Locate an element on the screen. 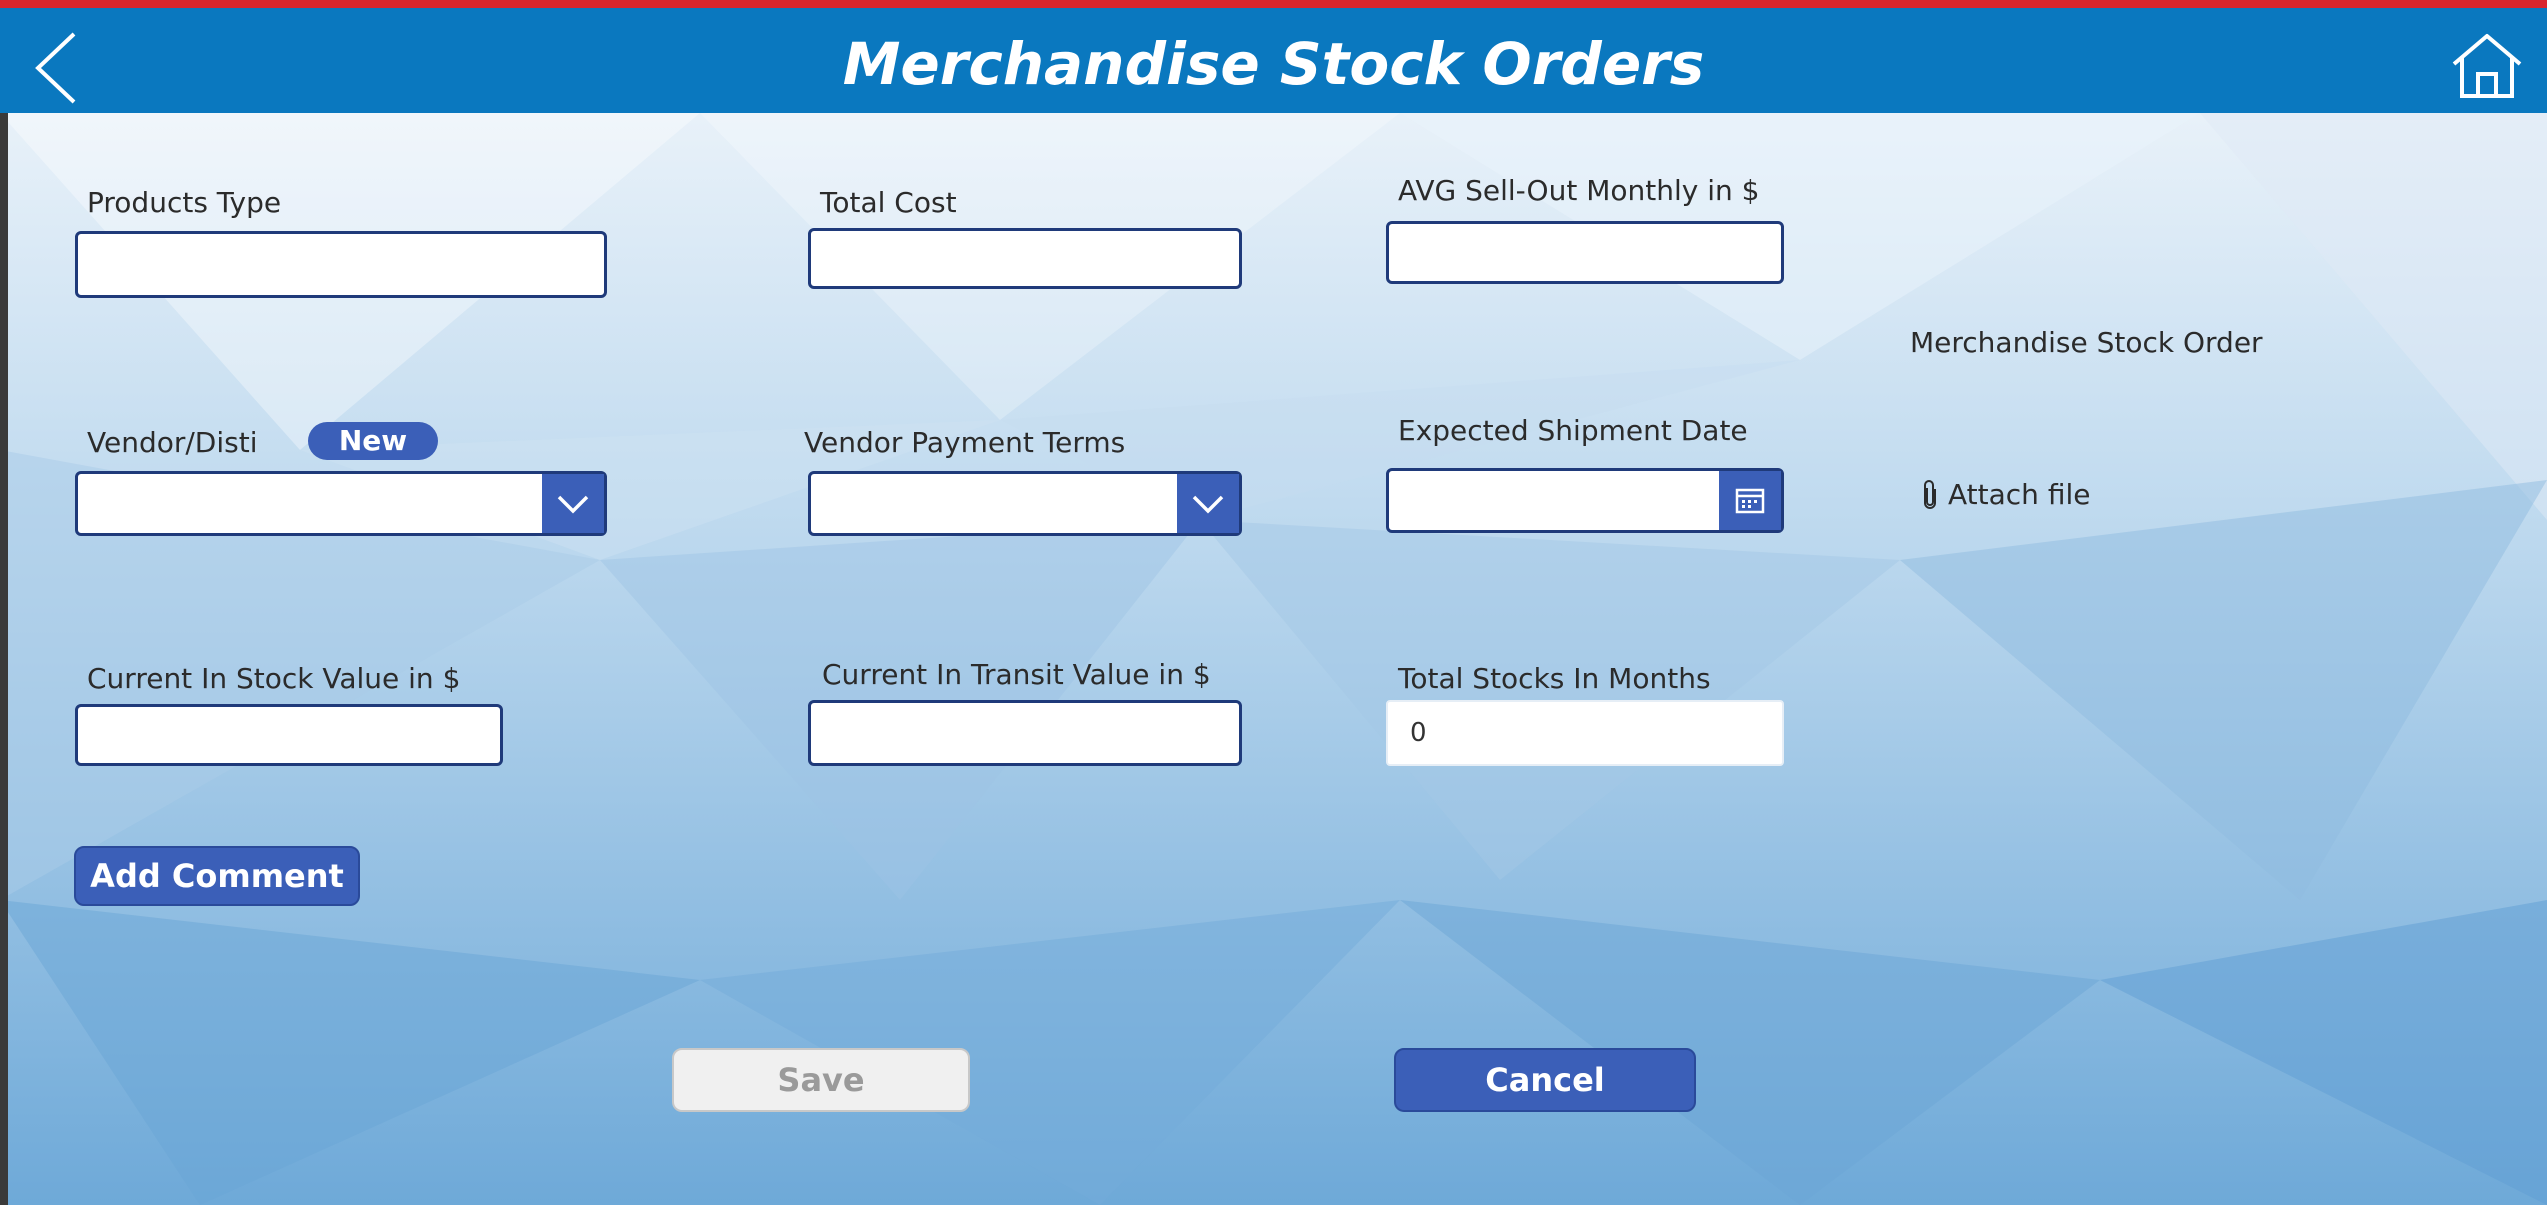  avg-sell-out-input is located at coordinates (1585, 252).